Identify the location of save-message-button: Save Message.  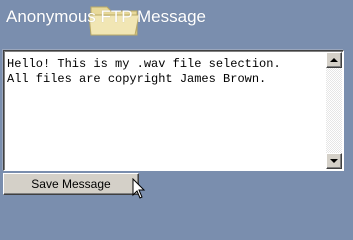
(71, 184).